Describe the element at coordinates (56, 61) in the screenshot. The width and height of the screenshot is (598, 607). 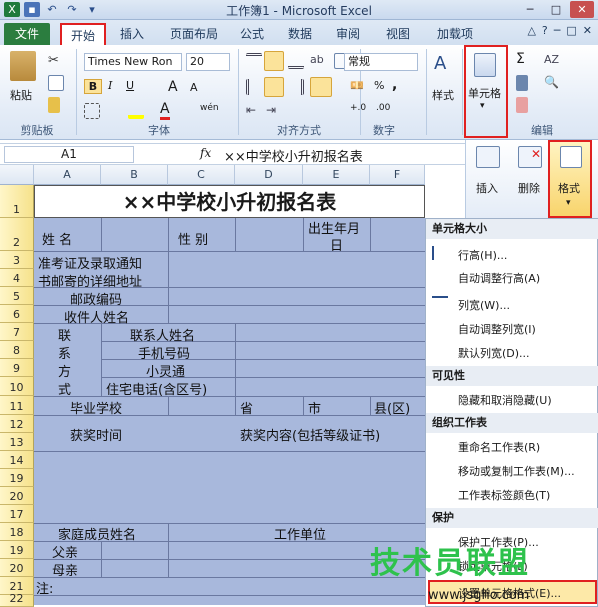
I see `cut-icon: ✂` at that location.